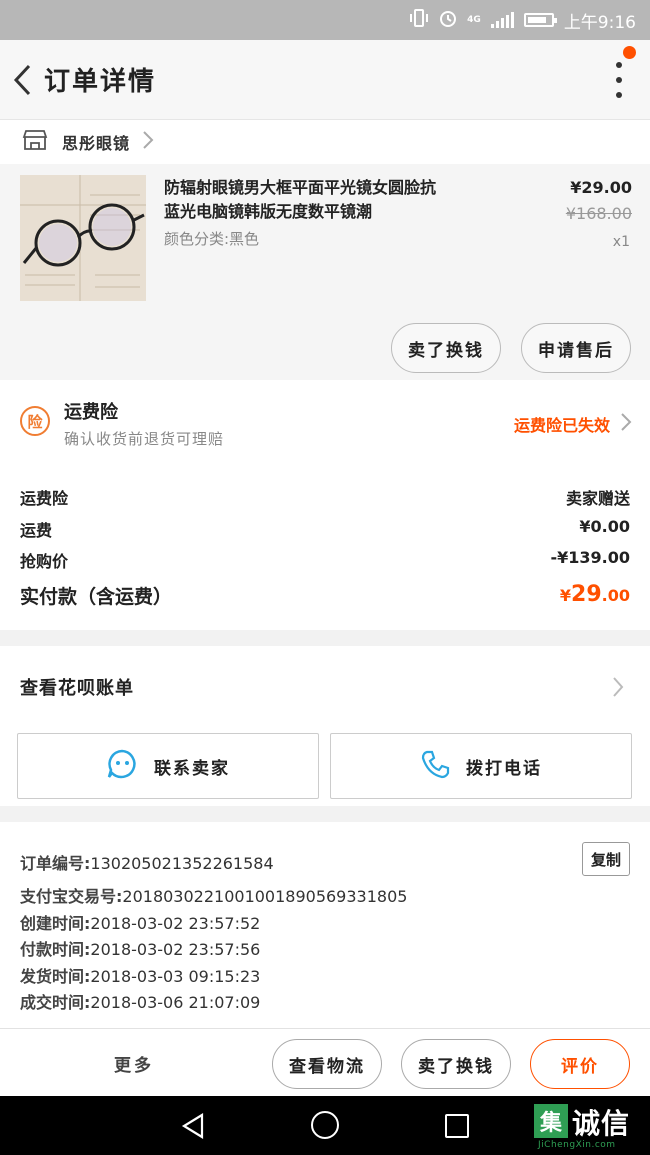 The height and width of the screenshot is (1155, 650). I want to click on bottom-action-bar: 更多 查看物流 卖了换钱 评价, so click(325, 1062).